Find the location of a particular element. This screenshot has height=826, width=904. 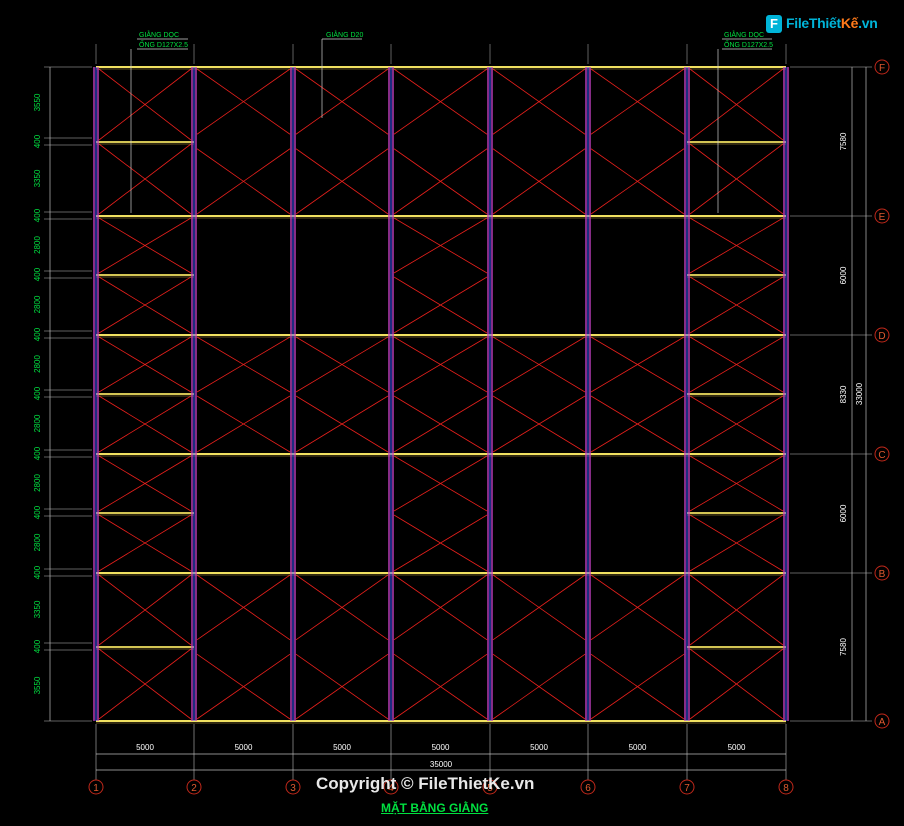

left-brace-text-1: GIẰNG DỌC is located at coordinates (159, 34).